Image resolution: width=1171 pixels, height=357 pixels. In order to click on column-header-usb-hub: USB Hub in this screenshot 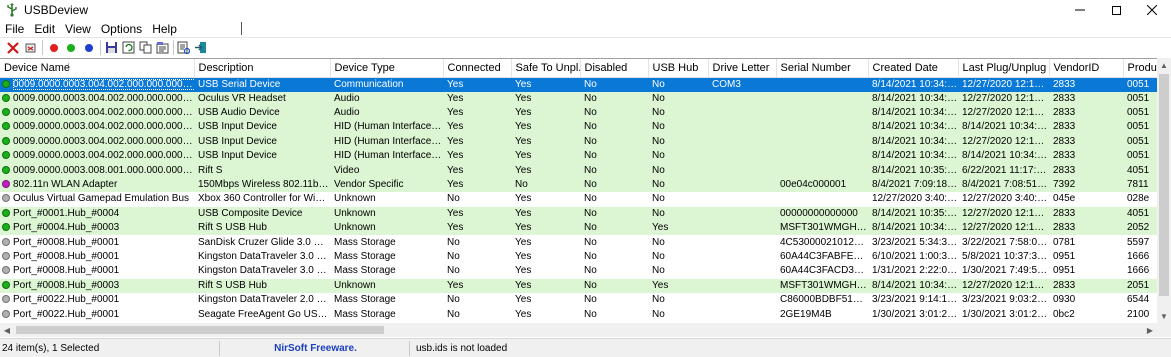, I will do `click(678, 68)`.